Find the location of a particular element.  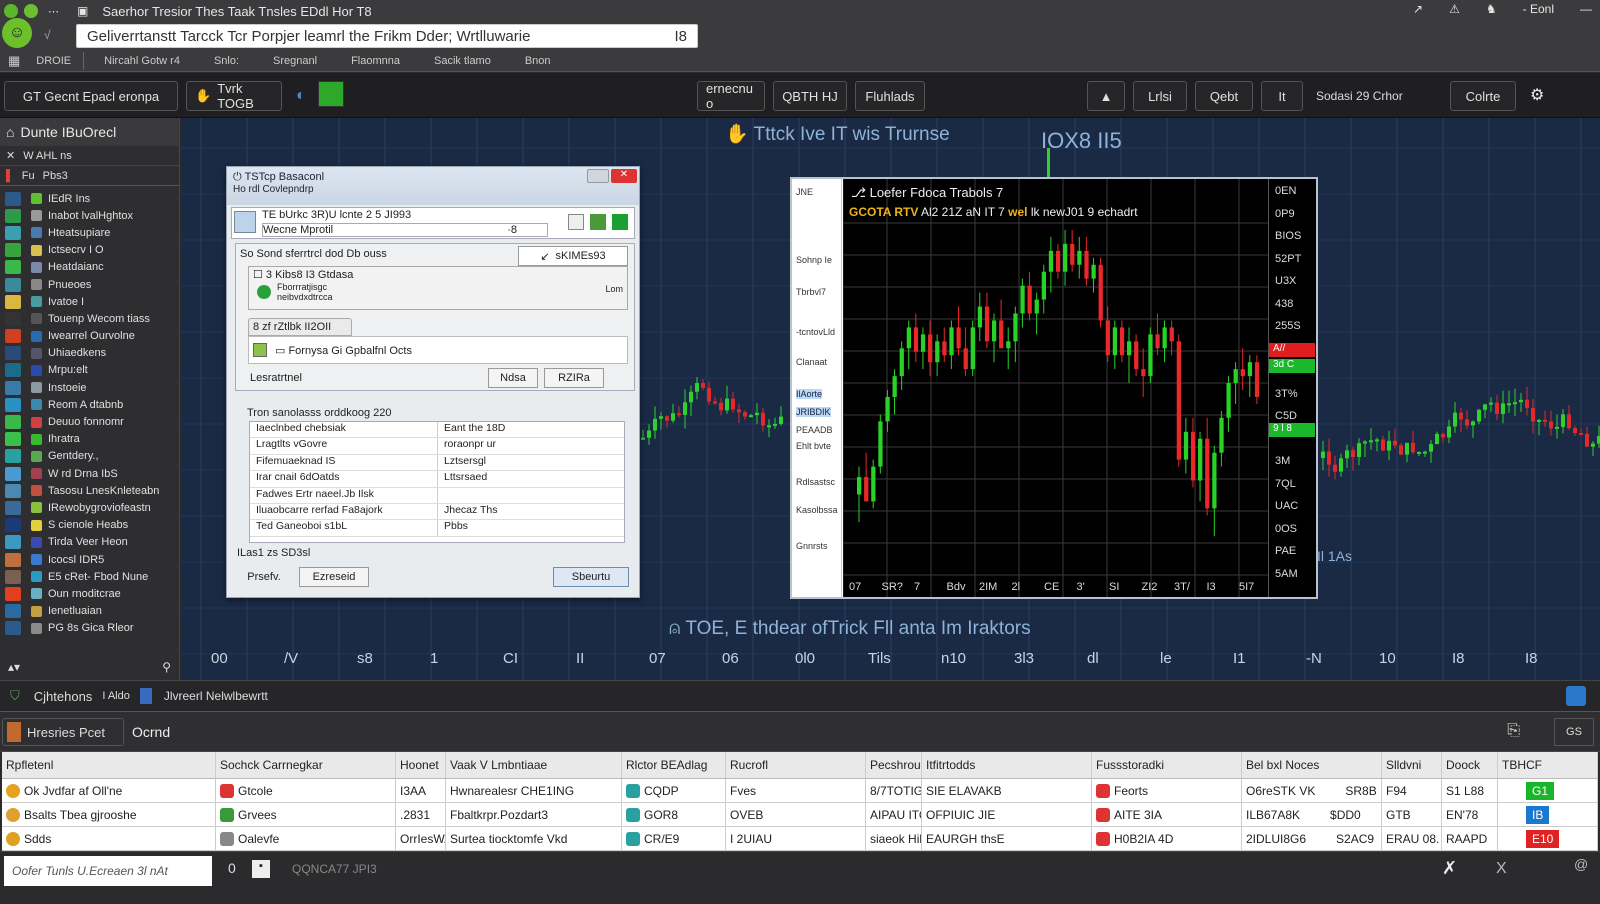

dialog-table-row: Lragtlts vGovre roraonpr ur is located at coordinates (437, 446).